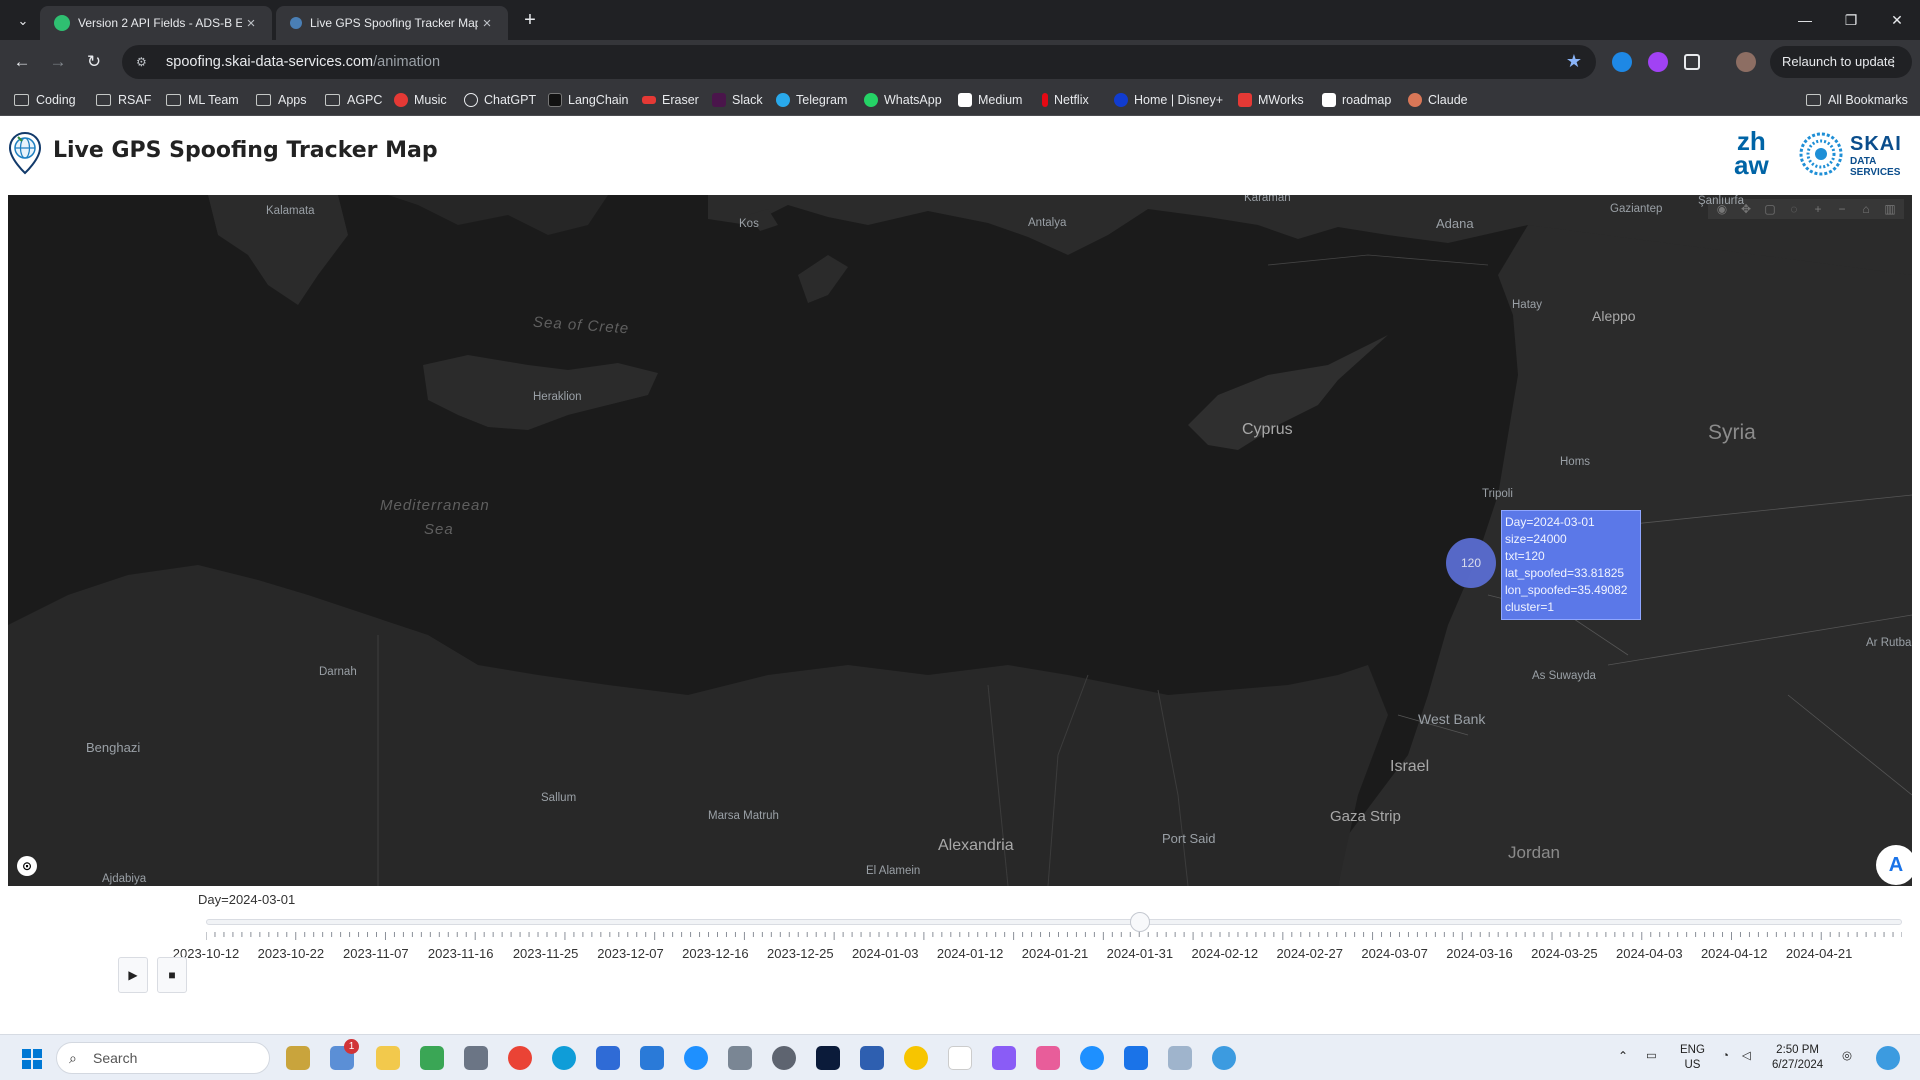 The image size is (1920, 1080). Describe the element at coordinates (1746, 62) in the screenshot. I see `profile-avatar-icon` at that location.